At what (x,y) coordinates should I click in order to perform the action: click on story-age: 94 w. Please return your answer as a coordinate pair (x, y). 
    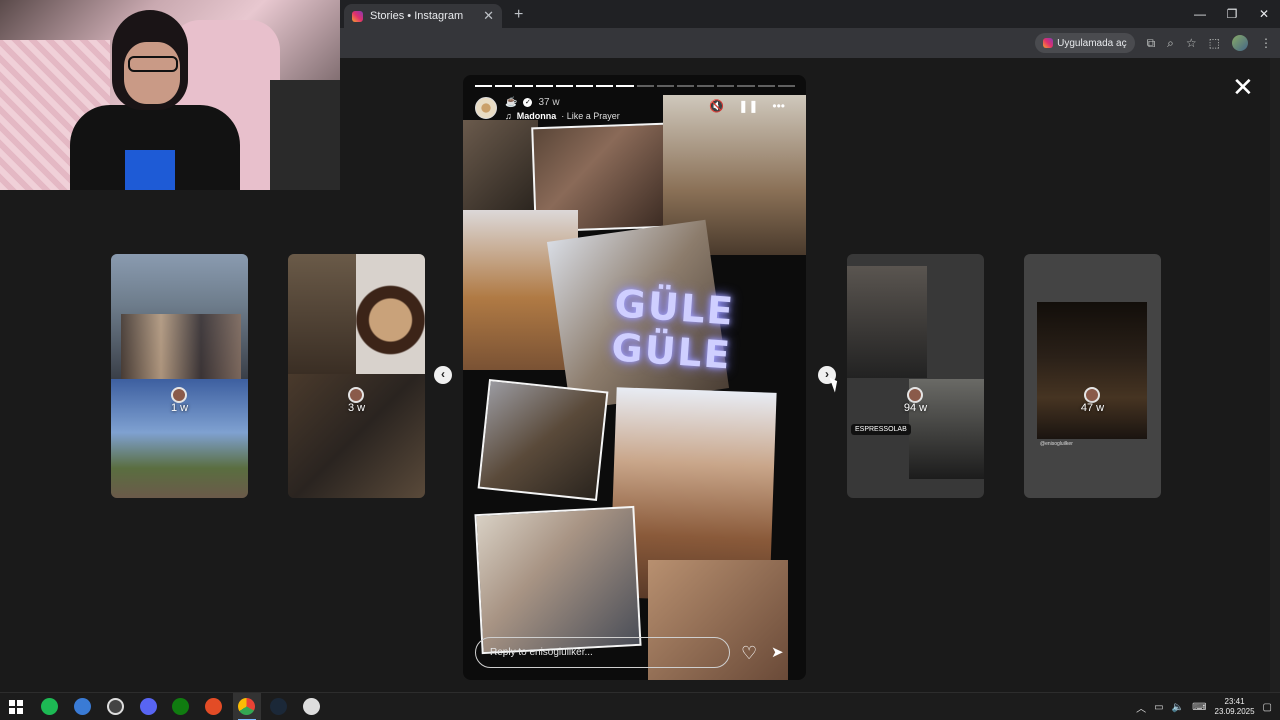
    Looking at the image, I should click on (915, 408).